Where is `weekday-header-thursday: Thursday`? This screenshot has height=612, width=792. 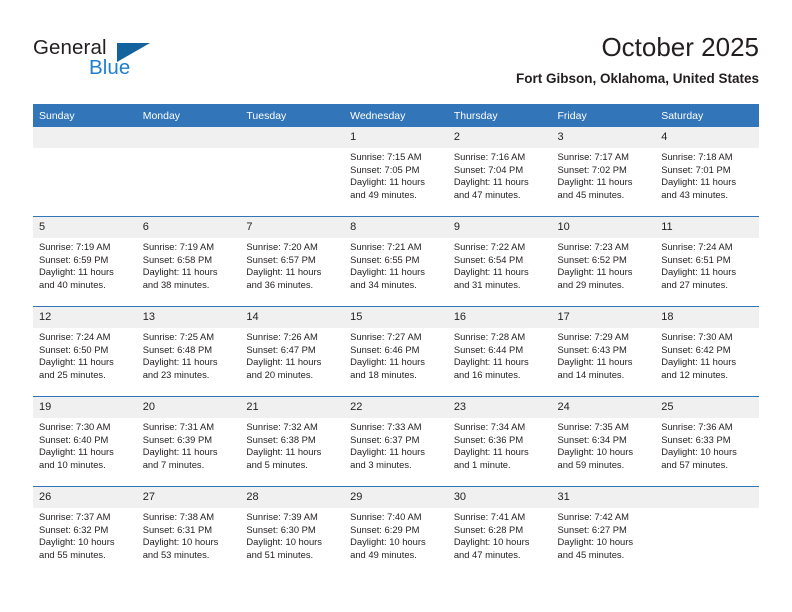
weekday-header-thursday: Thursday is located at coordinates (499, 115).